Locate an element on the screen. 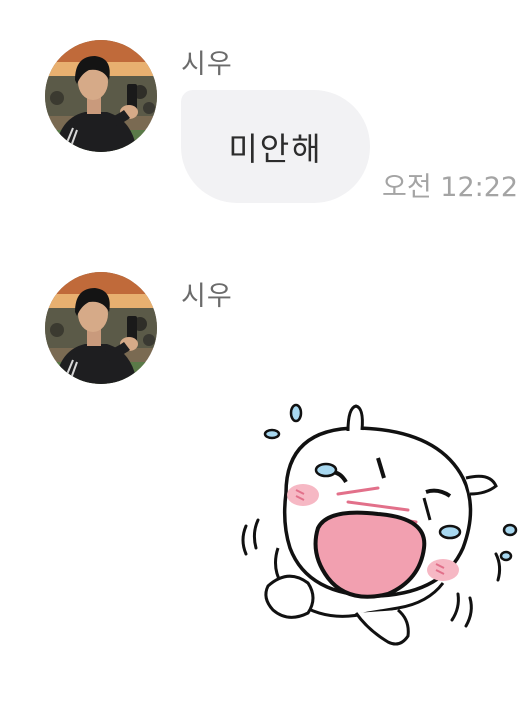 Image resolution: width=522 pixels, height=704 pixels. message-bubble: 미안해 is located at coordinates (275, 146).